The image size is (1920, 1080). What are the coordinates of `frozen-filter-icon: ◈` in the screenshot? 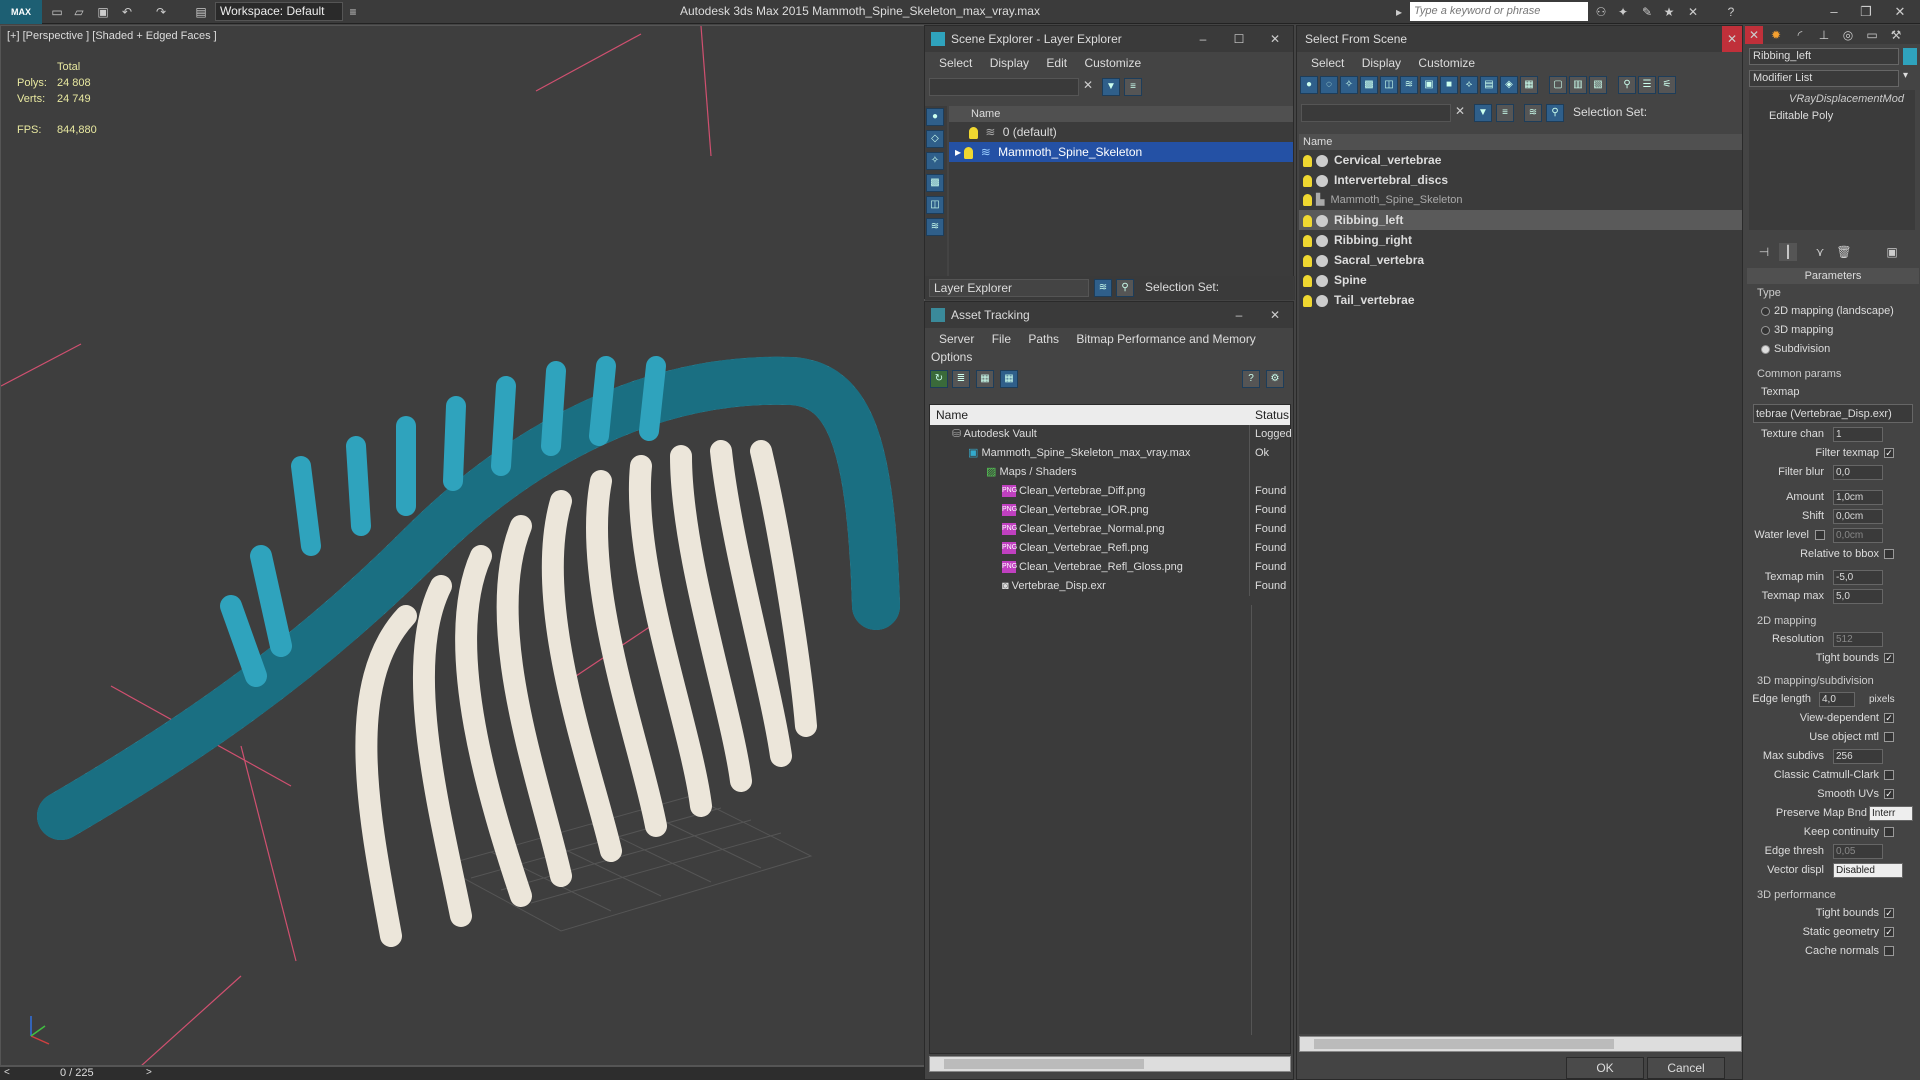 It's located at (1509, 85).